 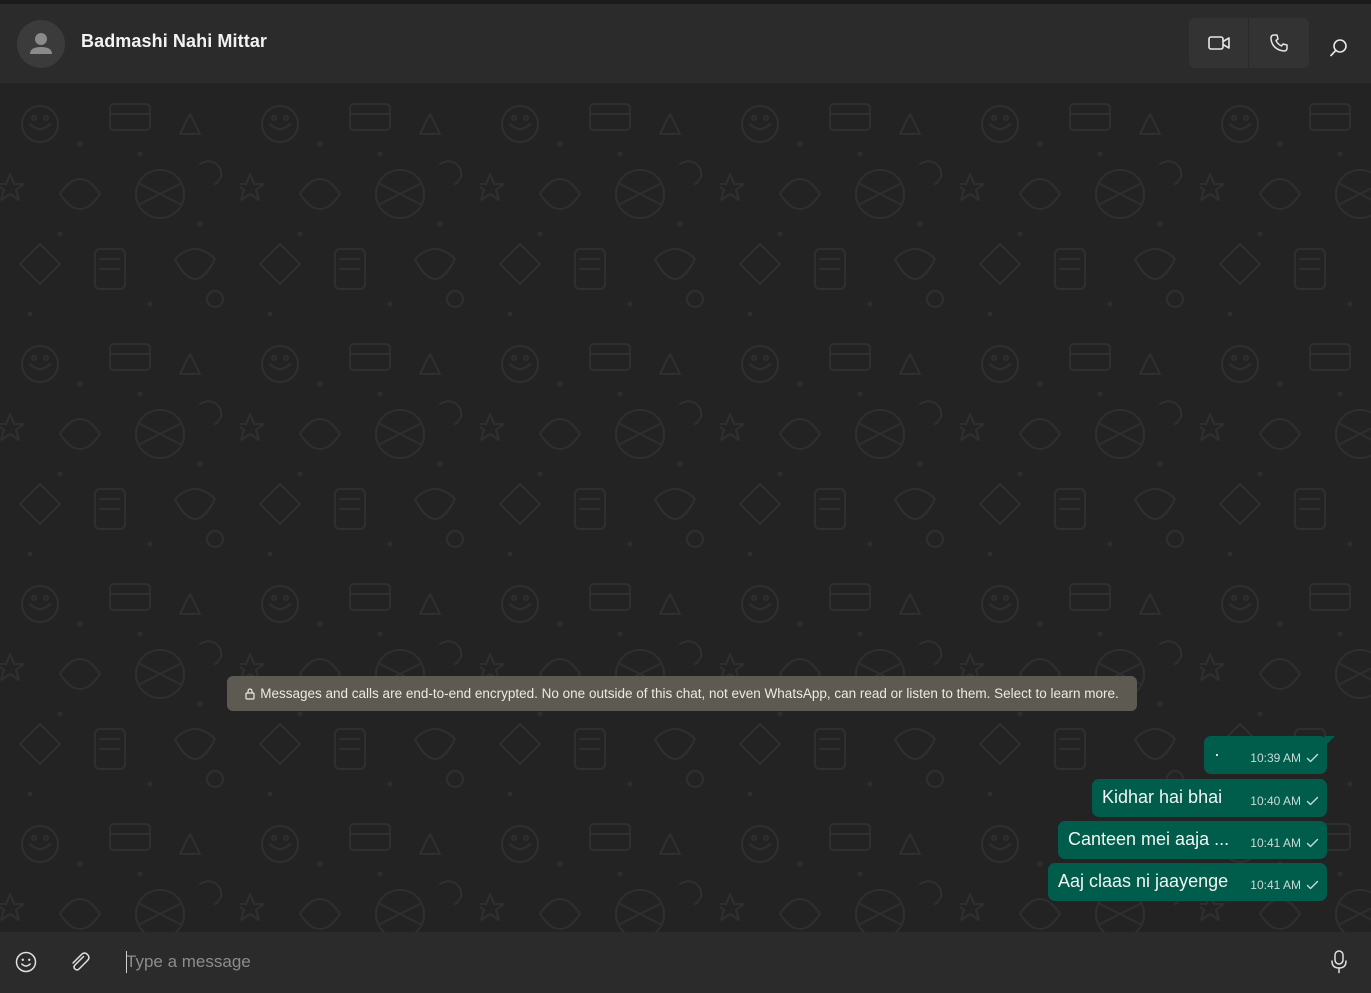 I want to click on contact-avatar, so click(x=41, y=44).